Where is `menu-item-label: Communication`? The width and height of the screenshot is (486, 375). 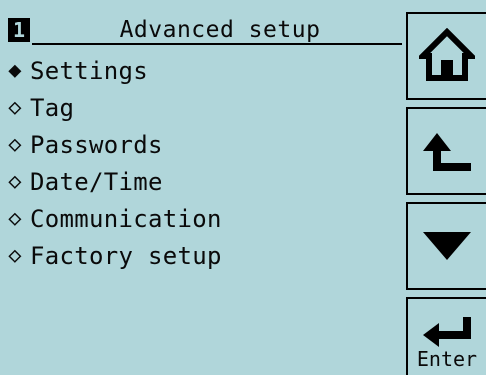 menu-item-label: Communication is located at coordinates (126, 218).